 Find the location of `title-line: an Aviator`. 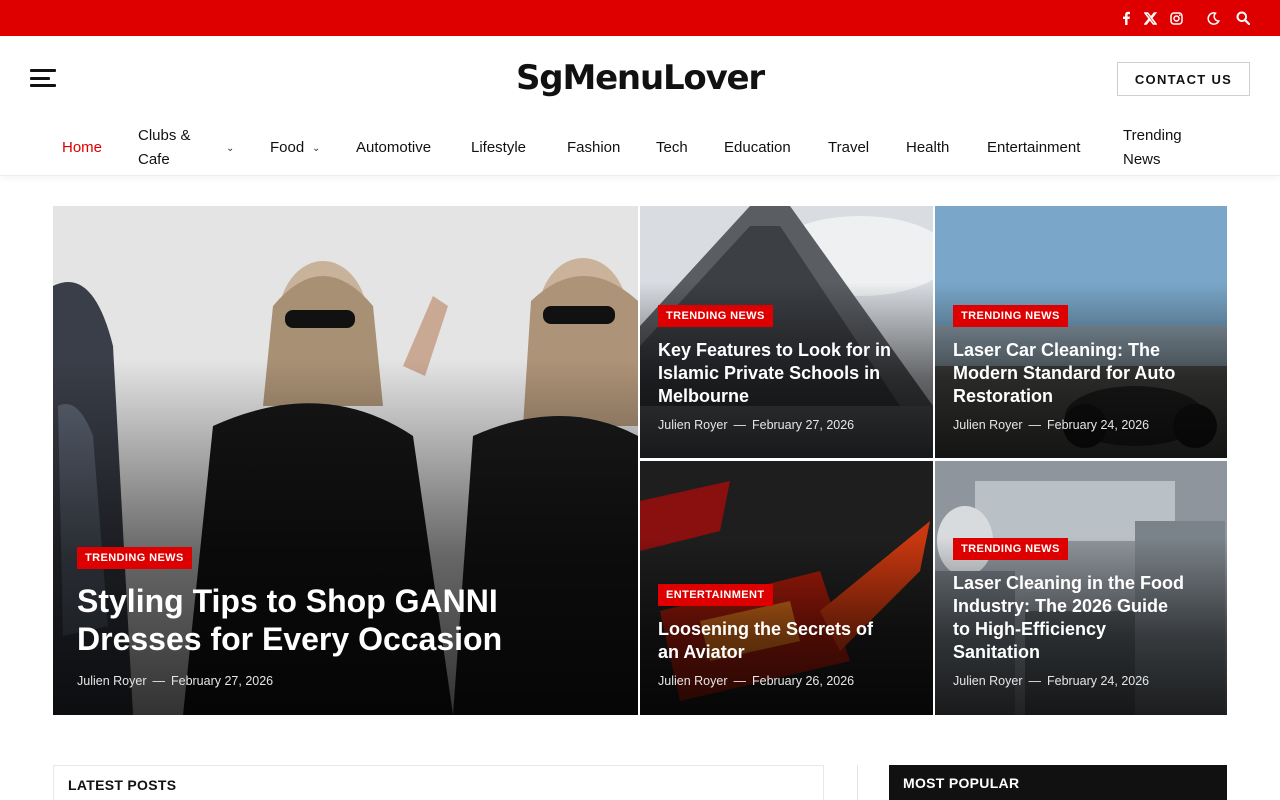

title-line: an Aviator is located at coordinates (701, 652).